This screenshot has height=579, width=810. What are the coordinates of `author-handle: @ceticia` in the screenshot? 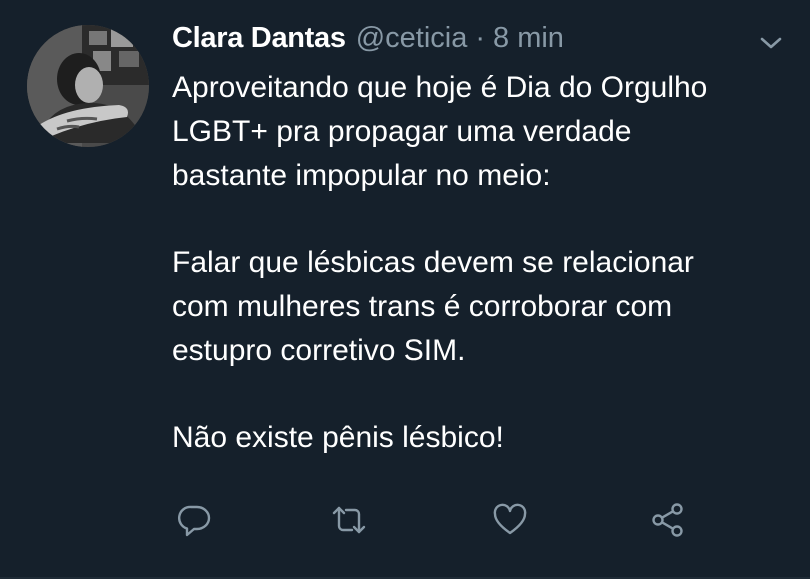 It's located at (412, 38).